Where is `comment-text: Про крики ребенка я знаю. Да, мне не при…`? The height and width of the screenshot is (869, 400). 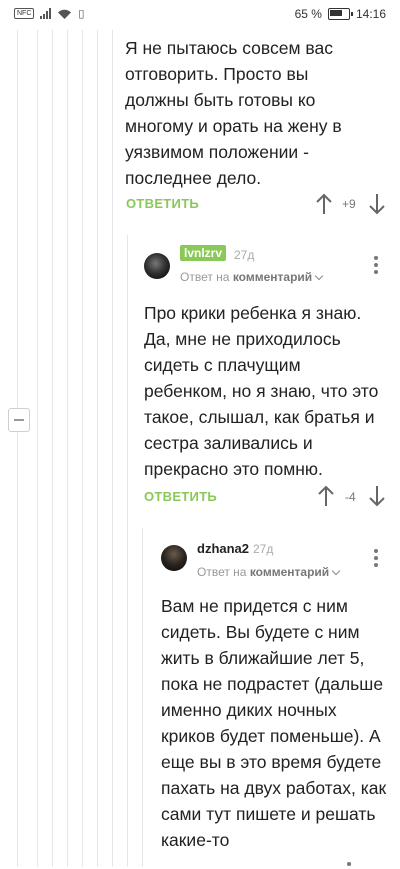 comment-text: Про крики ребенка я знаю. Да, мне не при… is located at coordinates (261, 391).